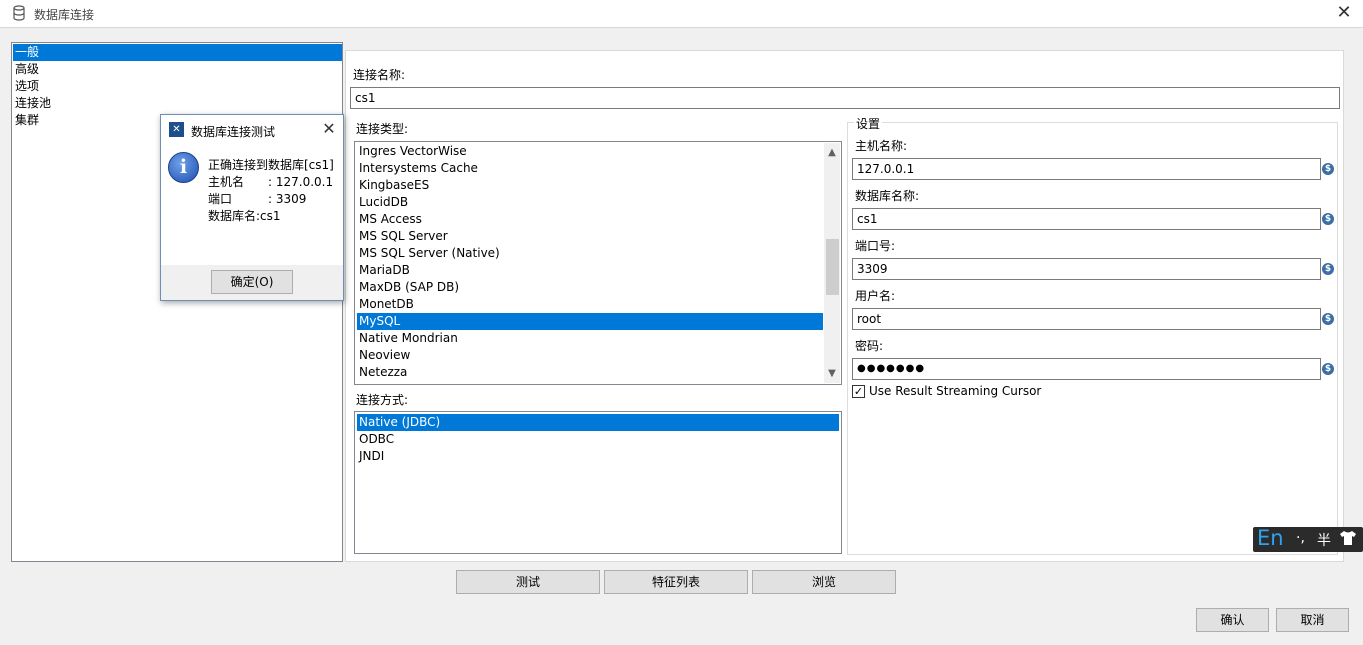 This screenshot has height=645, width=1363. What do you see at coordinates (1348, 538) in the screenshot?
I see `tshirt-icon` at bounding box center [1348, 538].